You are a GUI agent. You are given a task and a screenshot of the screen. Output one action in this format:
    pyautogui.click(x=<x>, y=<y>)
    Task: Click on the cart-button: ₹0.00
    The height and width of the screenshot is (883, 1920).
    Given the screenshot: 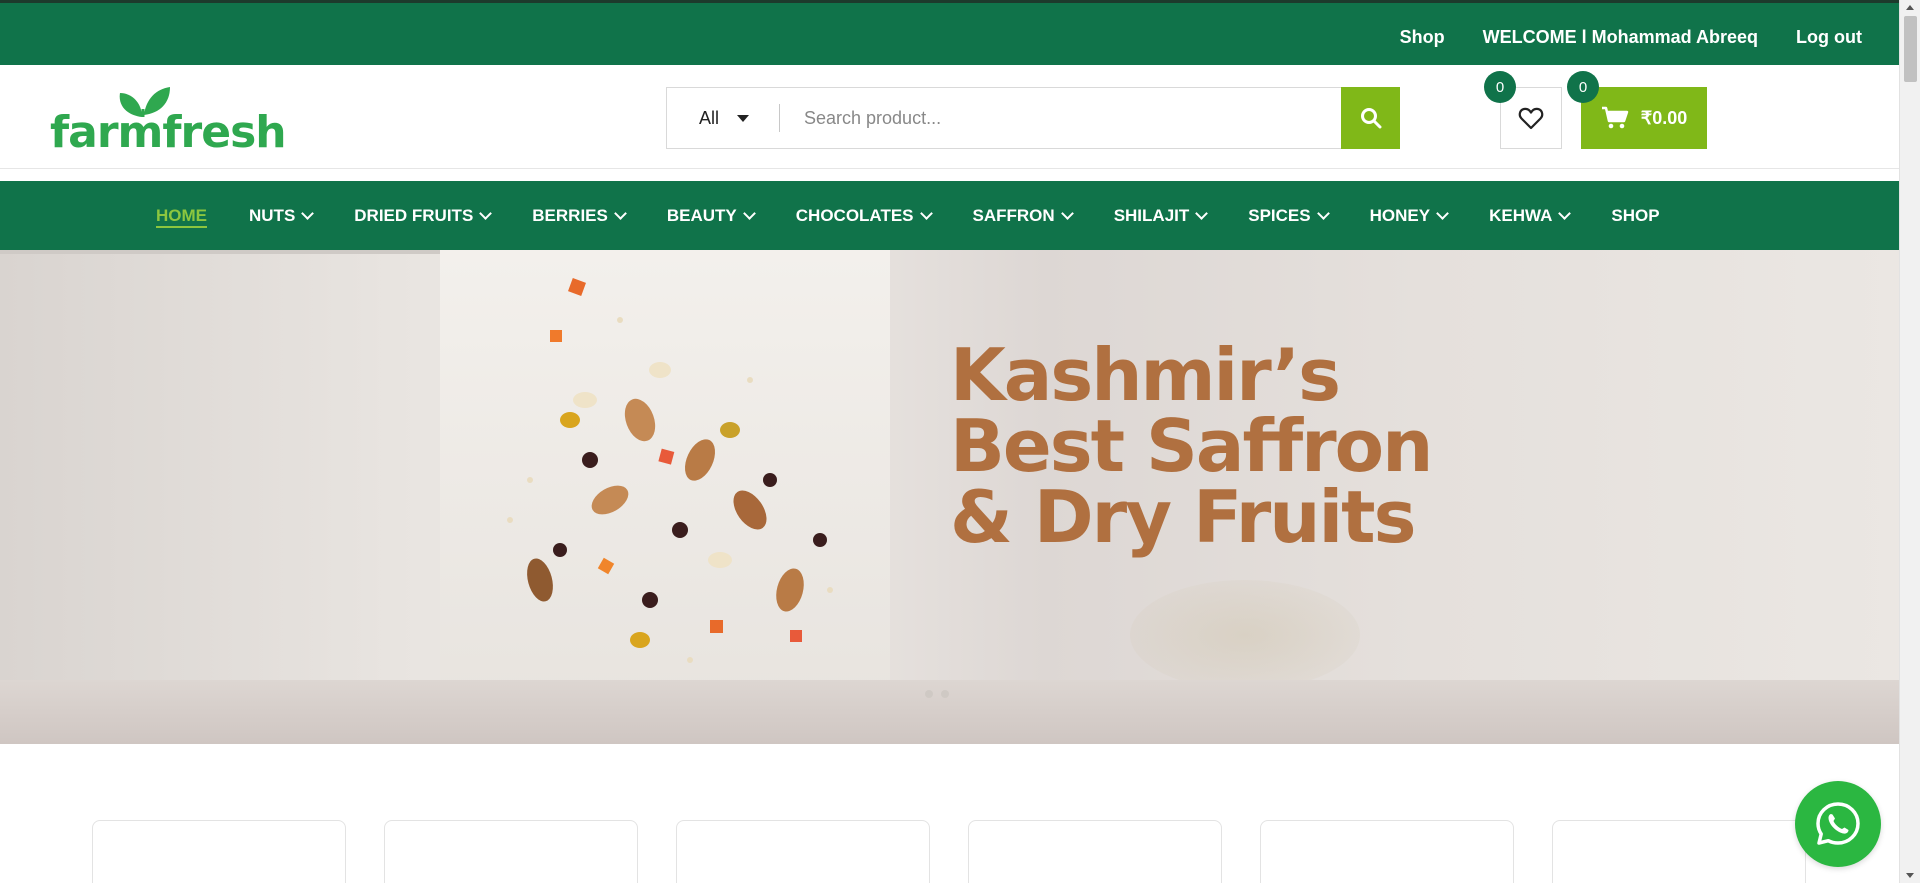 What is the action you would take?
    pyautogui.click(x=1644, y=118)
    